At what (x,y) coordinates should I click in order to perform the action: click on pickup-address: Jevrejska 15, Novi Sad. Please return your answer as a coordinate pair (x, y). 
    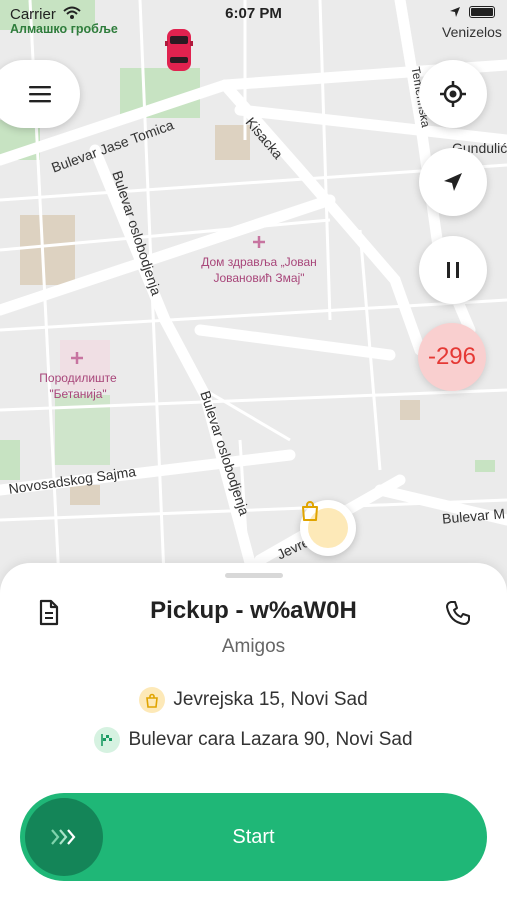
    Looking at the image, I should click on (270, 699).